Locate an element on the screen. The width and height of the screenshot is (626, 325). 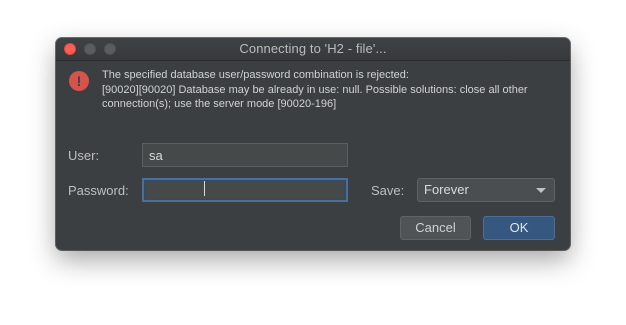
text-caret is located at coordinates (204, 188).